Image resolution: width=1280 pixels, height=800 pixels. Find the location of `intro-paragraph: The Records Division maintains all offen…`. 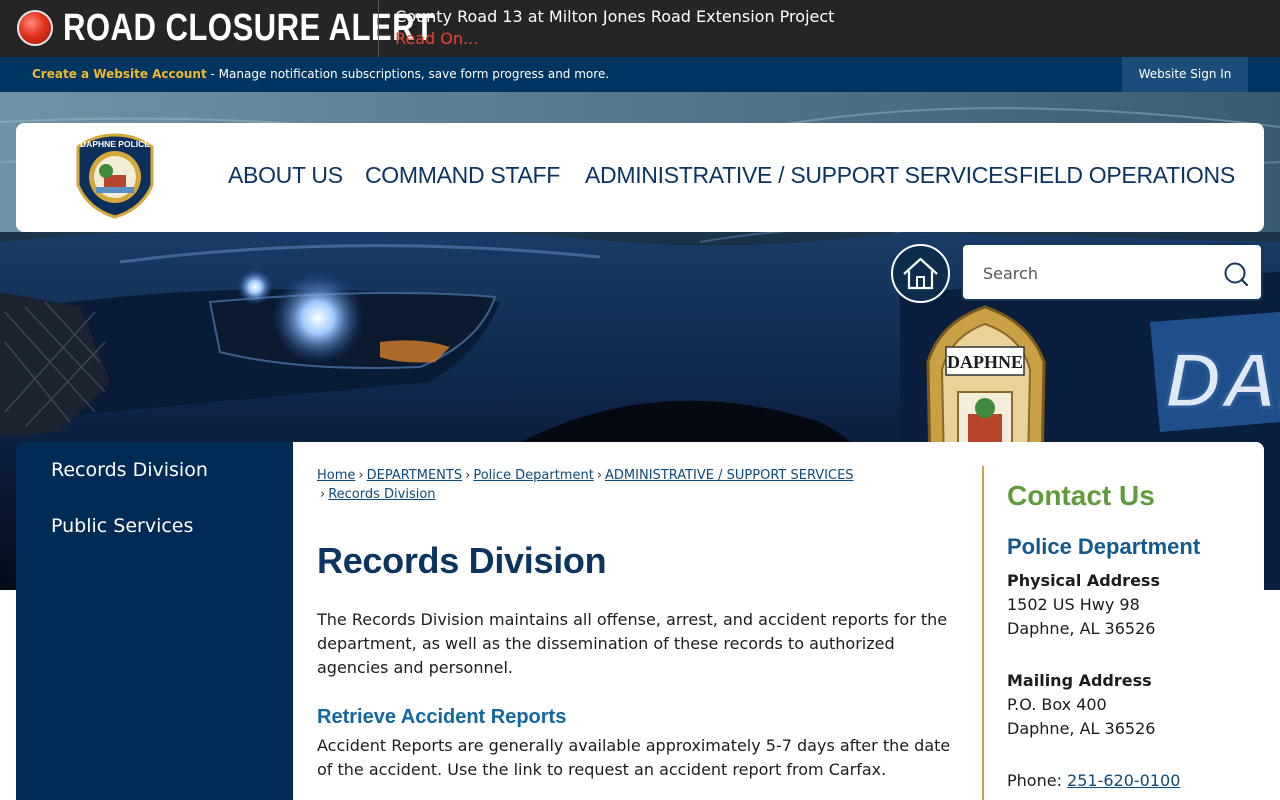

intro-paragraph: The Records Division maintains all offen… is located at coordinates (632, 643).